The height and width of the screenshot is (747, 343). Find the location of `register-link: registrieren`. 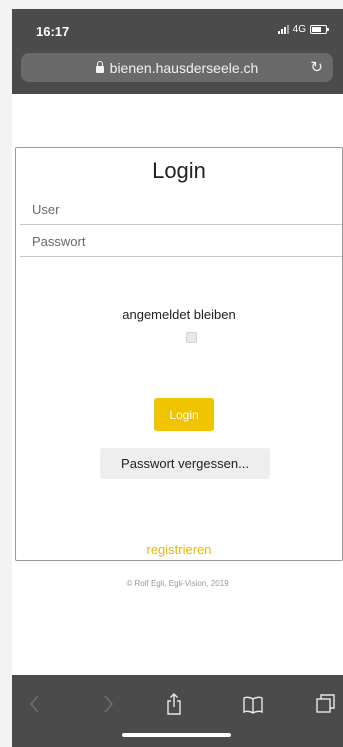

register-link: registrieren is located at coordinates (179, 549).